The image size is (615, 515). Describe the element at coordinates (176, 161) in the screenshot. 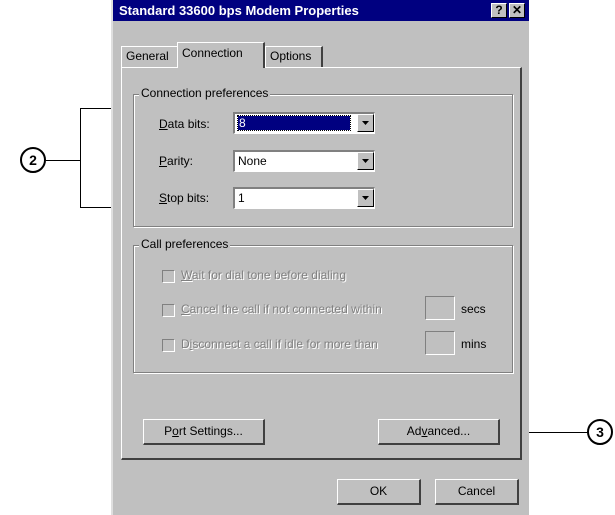

I see `parity-label: Parity:` at that location.